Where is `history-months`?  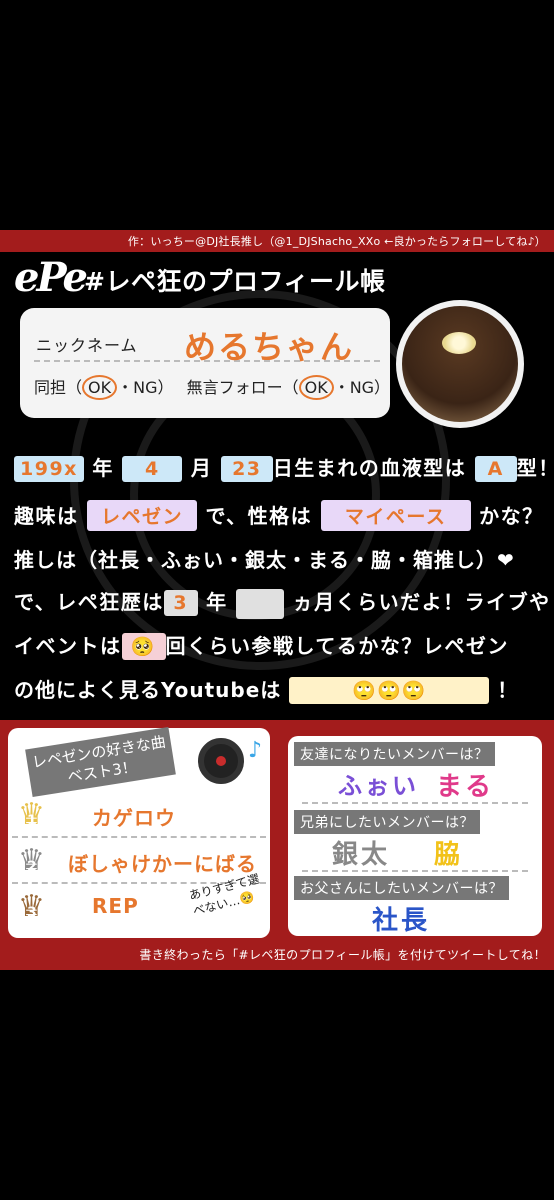 history-months is located at coordinates (260, 603).